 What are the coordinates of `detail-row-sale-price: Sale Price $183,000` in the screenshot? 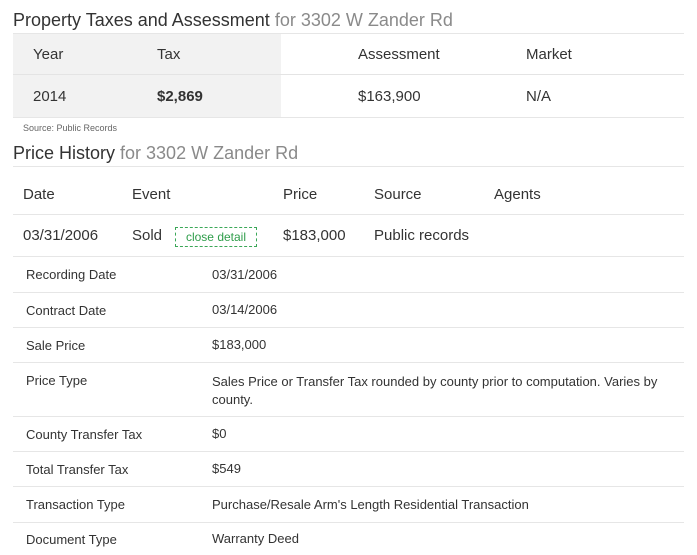 It's located at (348, 345).